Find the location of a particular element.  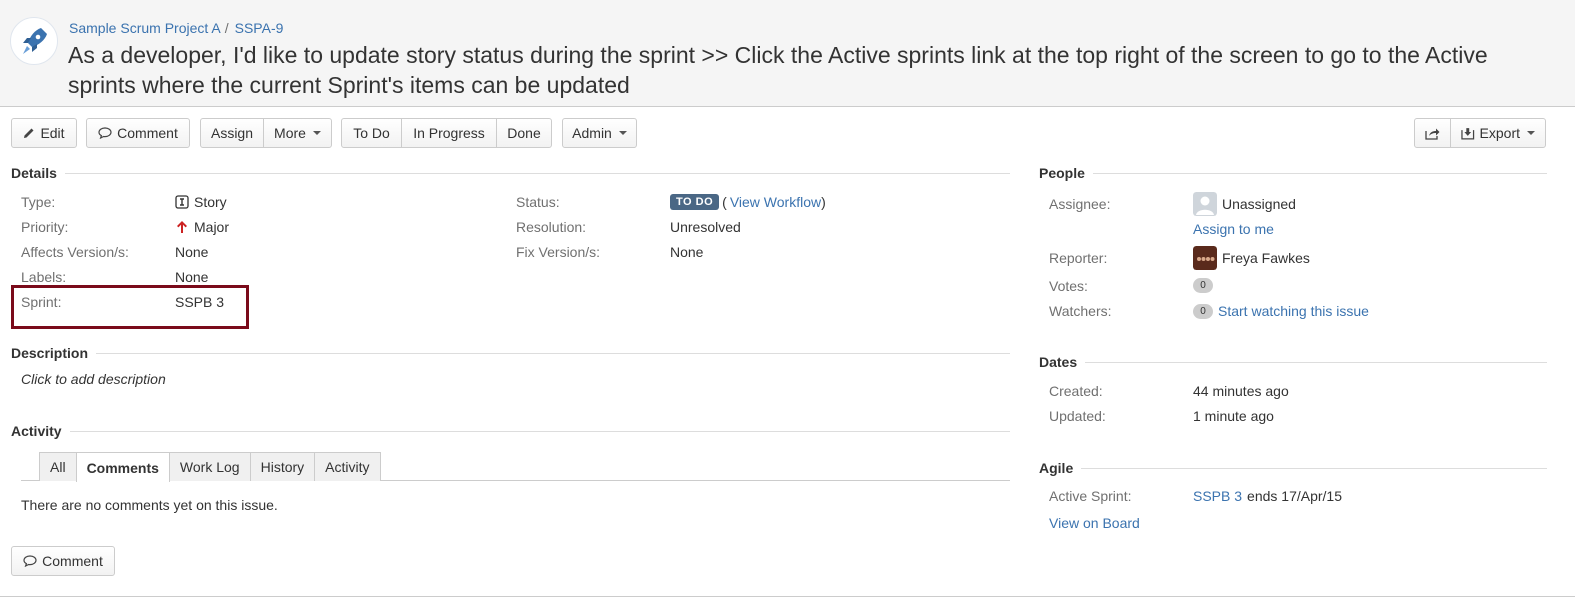

tab-work-log: Work Log is located at coordinates (209, 466).